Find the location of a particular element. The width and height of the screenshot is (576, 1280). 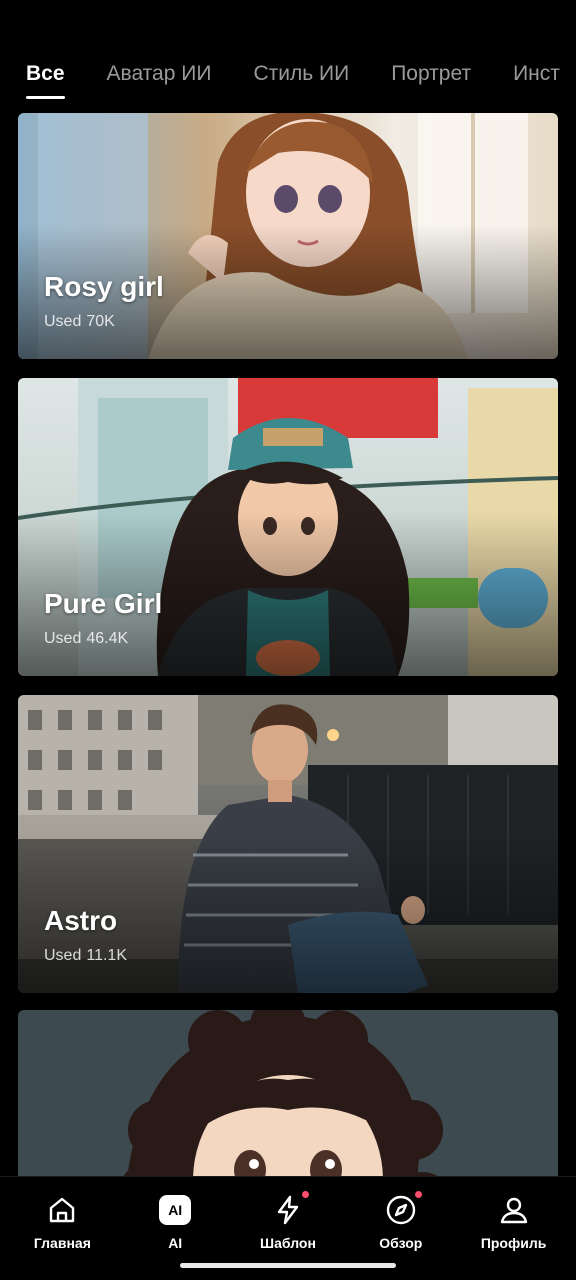

profile-icon is located at coordinates (514, 1210).